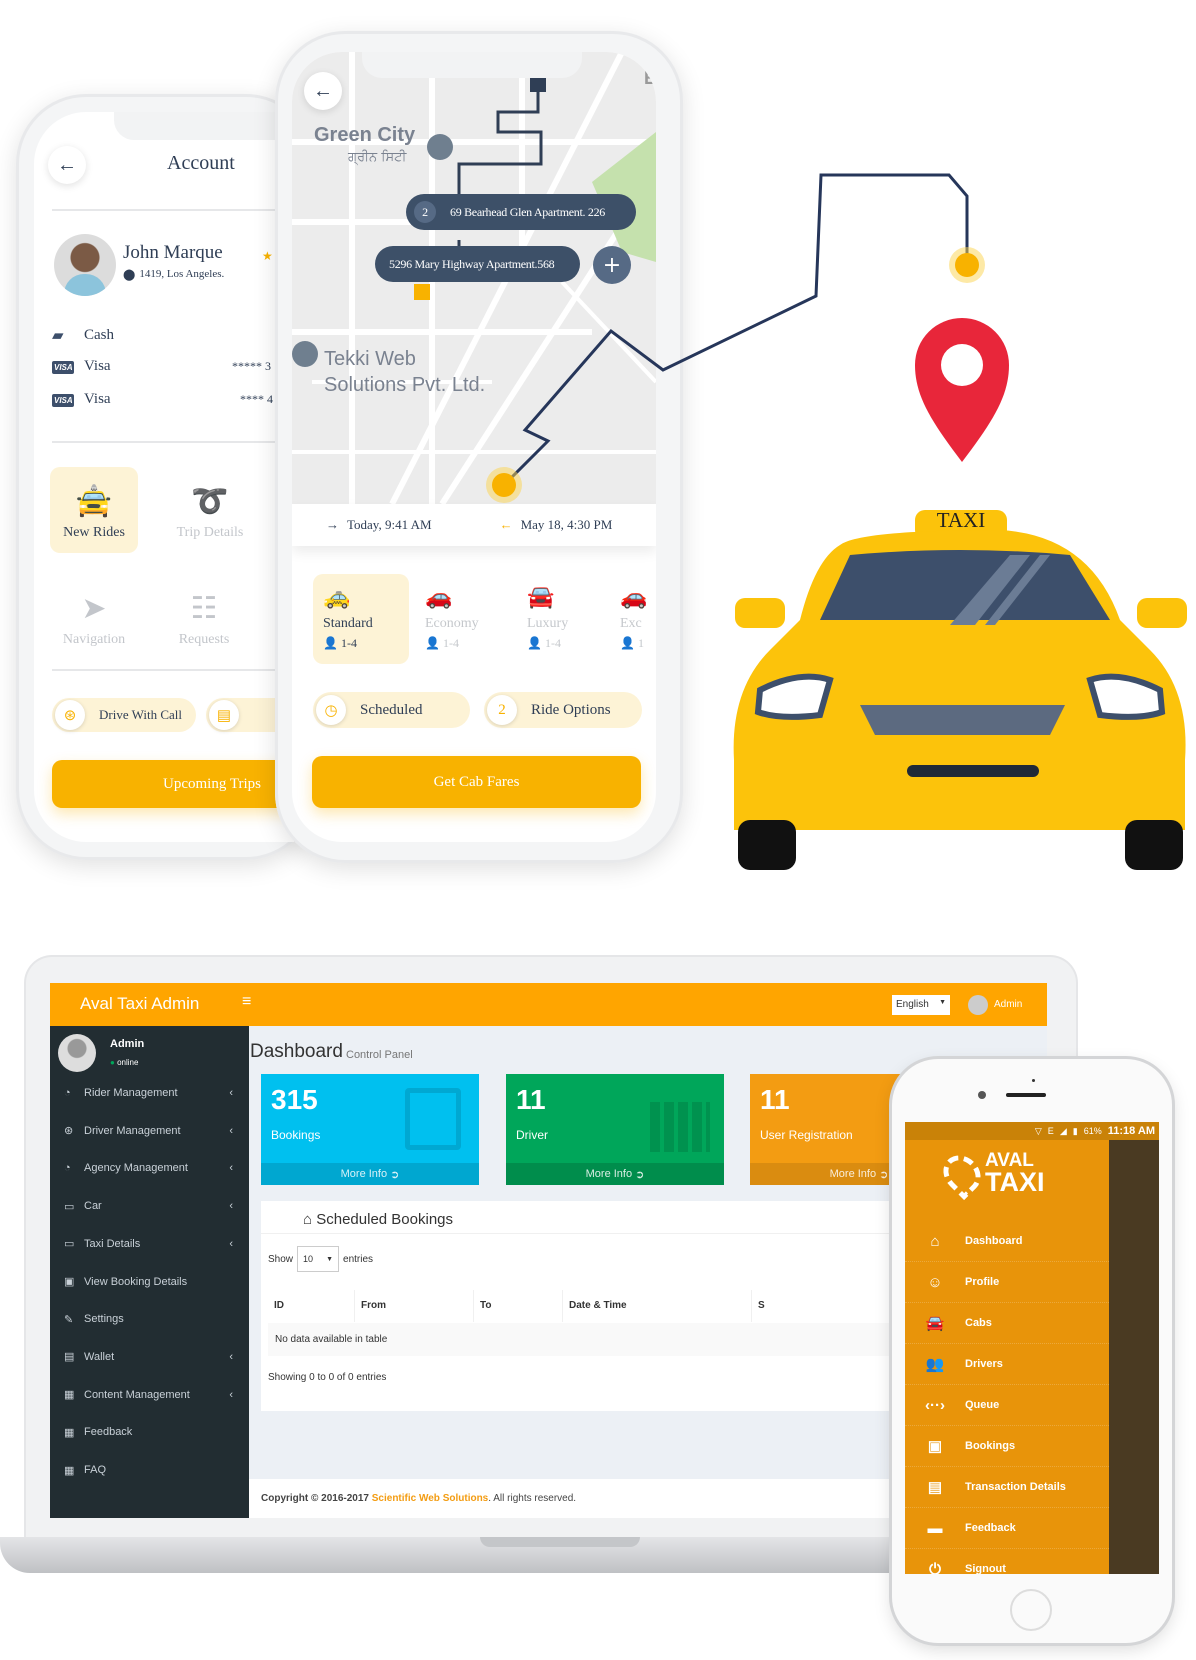 The height and width of the screenshot is (1660, 1196). Describe the element at coordinates (474, 525) in the screenshot. I see `date-bar: → Today, 9:41 AM ← May 18, 4:30 PM` at that location.